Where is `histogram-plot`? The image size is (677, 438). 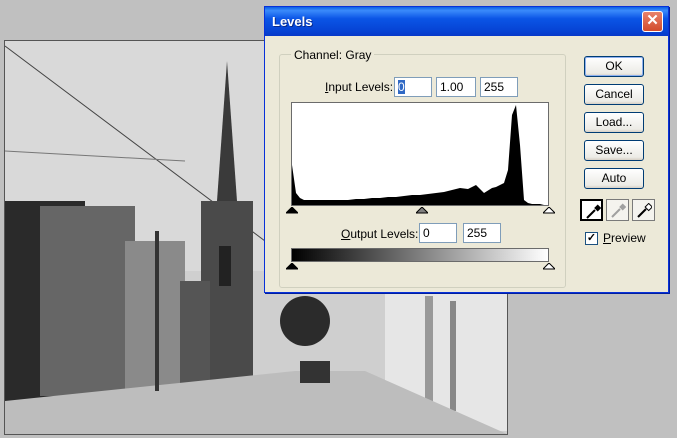 histogram-plot is located at coordinates (419, 155).